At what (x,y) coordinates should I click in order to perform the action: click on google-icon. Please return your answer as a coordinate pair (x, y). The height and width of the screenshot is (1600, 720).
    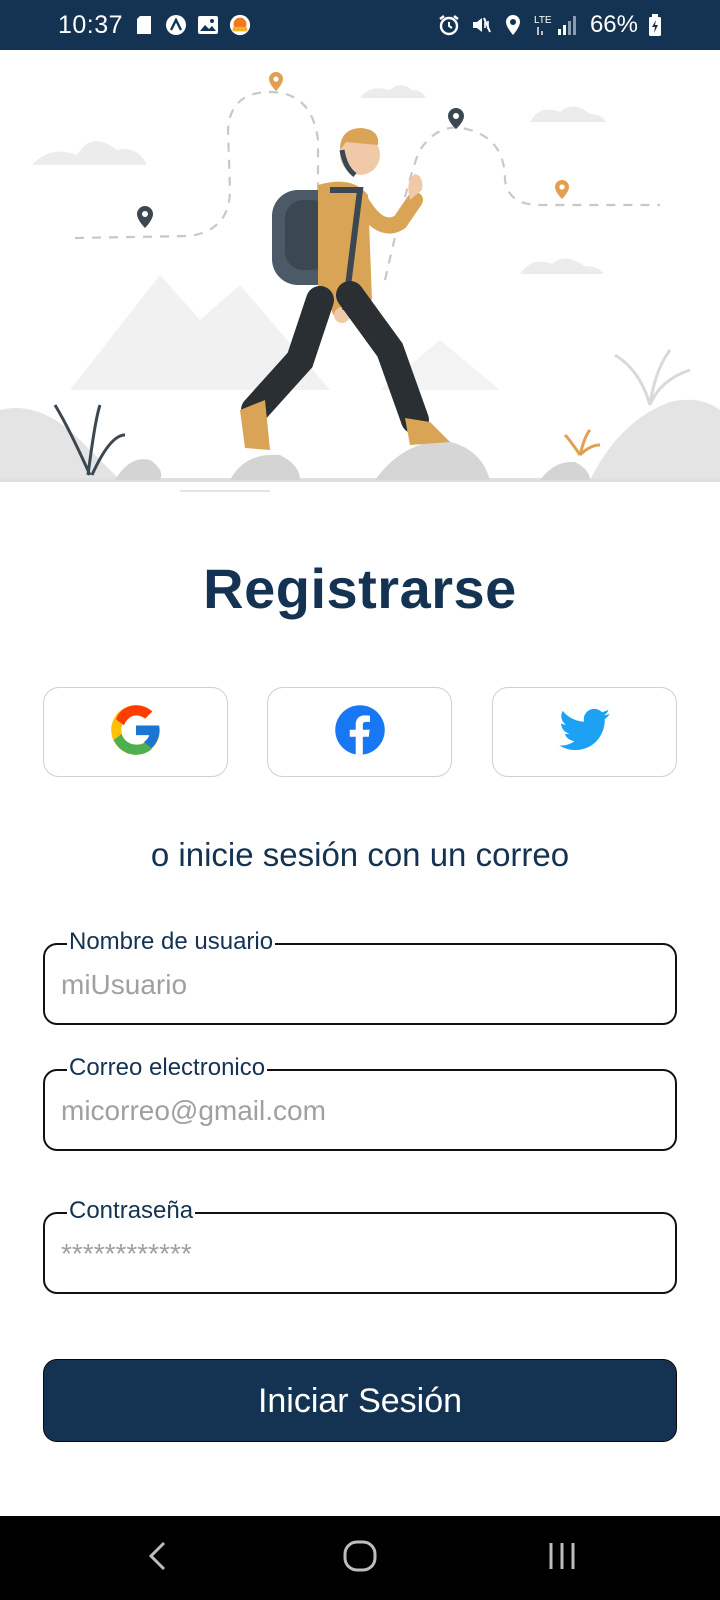
    Looking at the image, I should click on (136, 732).